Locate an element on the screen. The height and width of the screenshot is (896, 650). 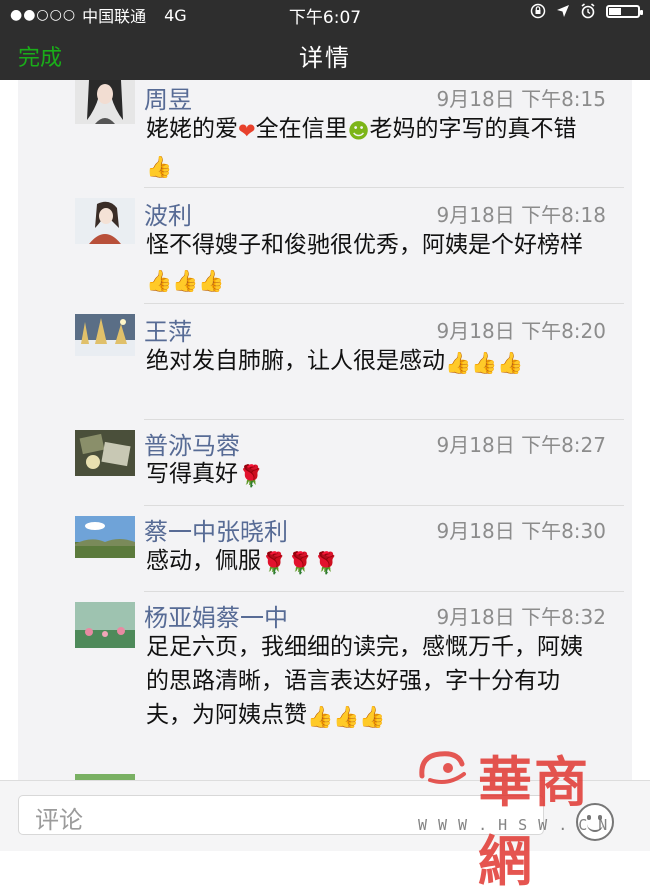
emoji-button is located at coordinates (595, 822).